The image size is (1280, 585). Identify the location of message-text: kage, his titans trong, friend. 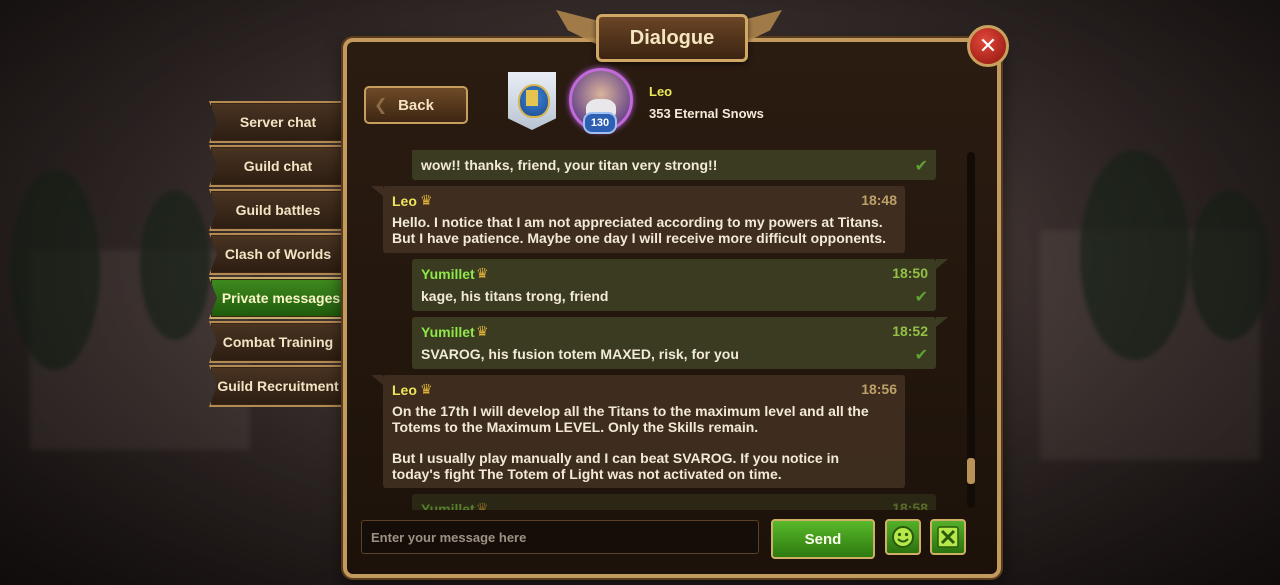
(515, 296).